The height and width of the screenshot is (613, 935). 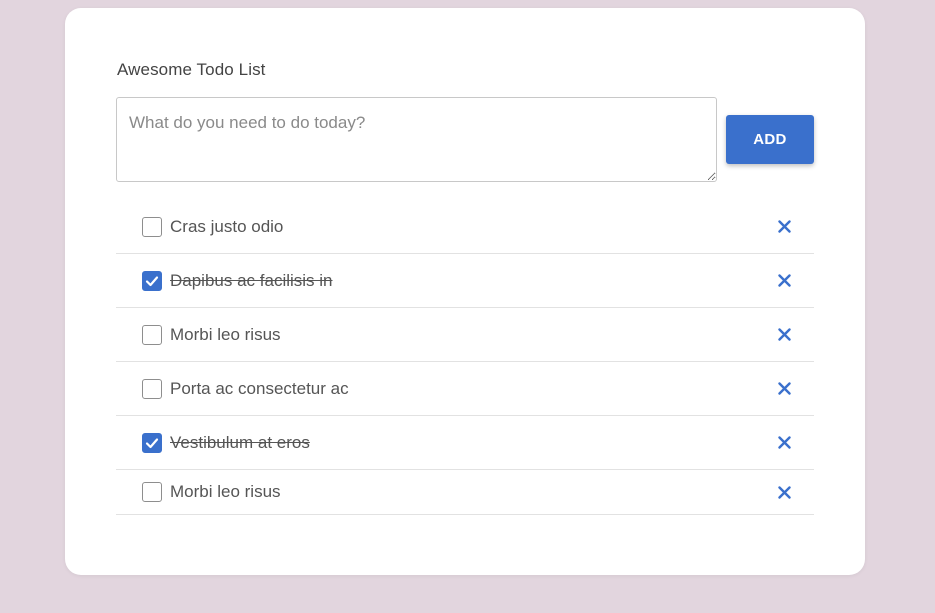 What do you see at coordinates (416, 139) in the screenshot?
I see `todo-input` at bounding box center [416, 139].